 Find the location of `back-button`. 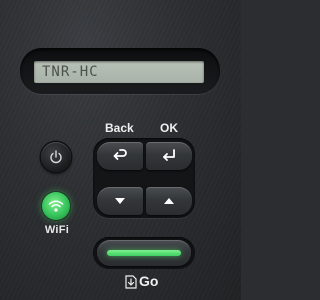

back-button is located at coordinates (120, 156).